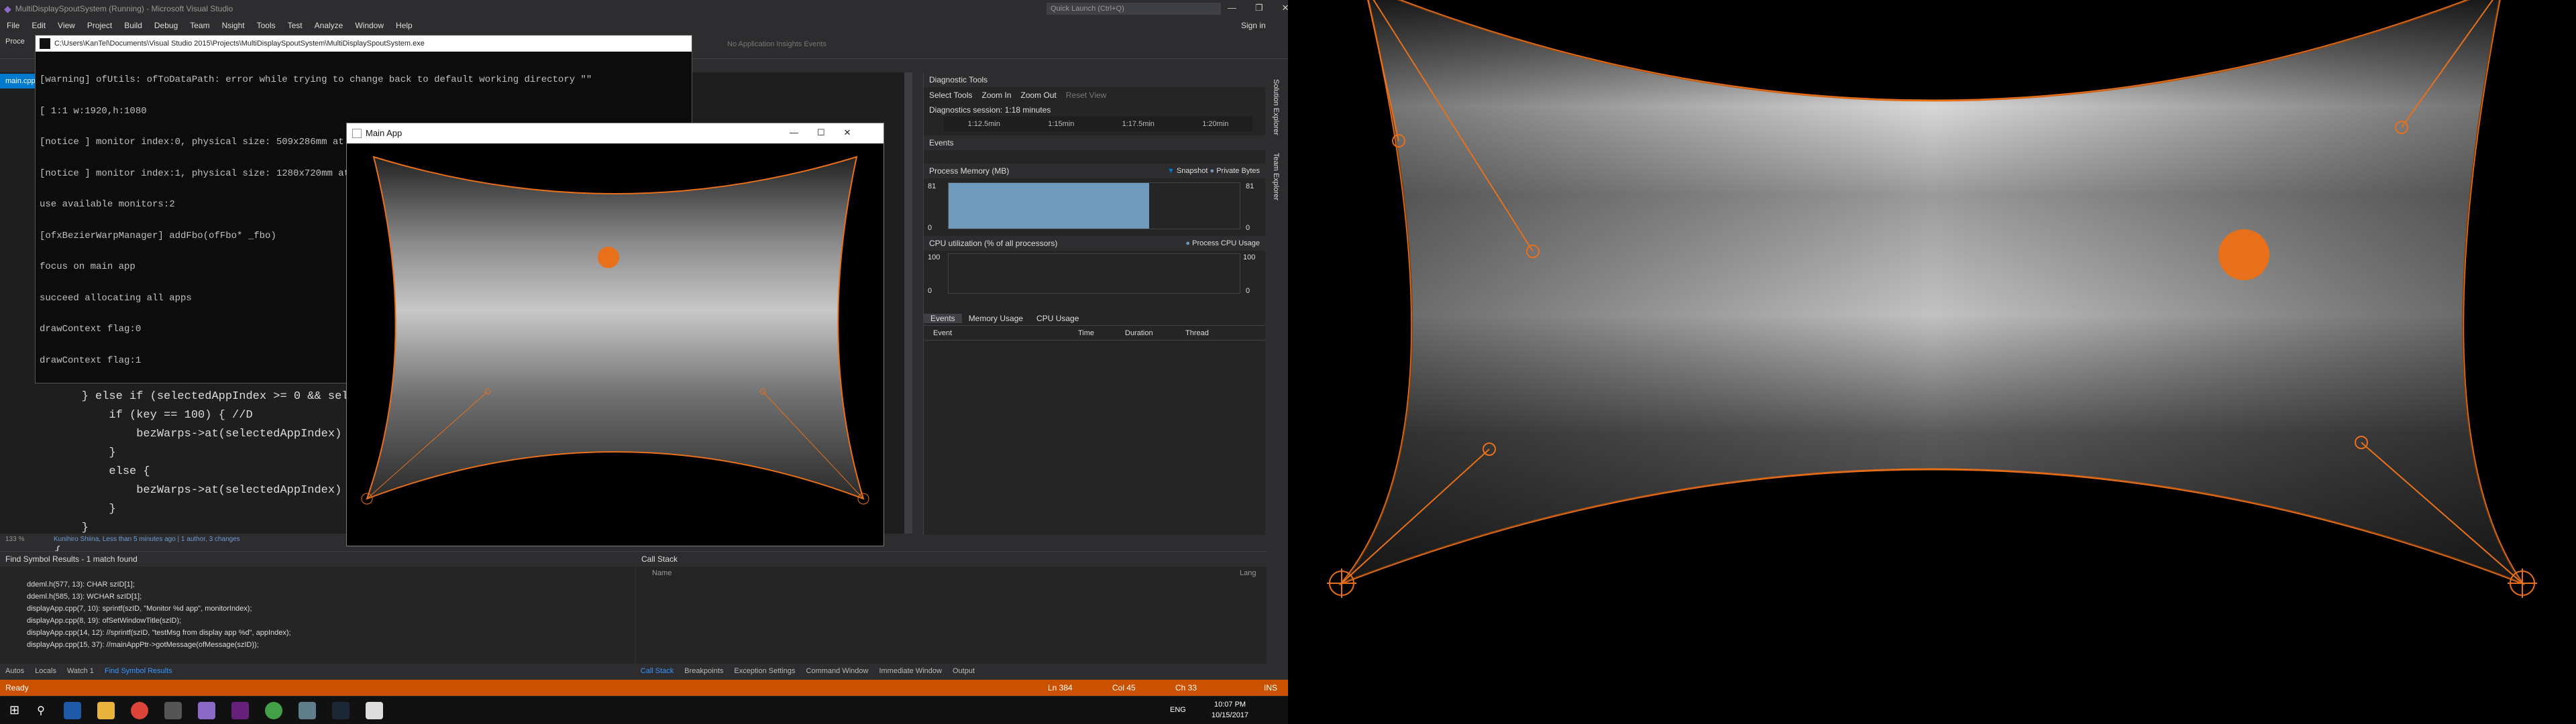  Describe the element at coordinates (1253, 25) in the screenshot. I see `sign-in-link: Sign in` at that location.